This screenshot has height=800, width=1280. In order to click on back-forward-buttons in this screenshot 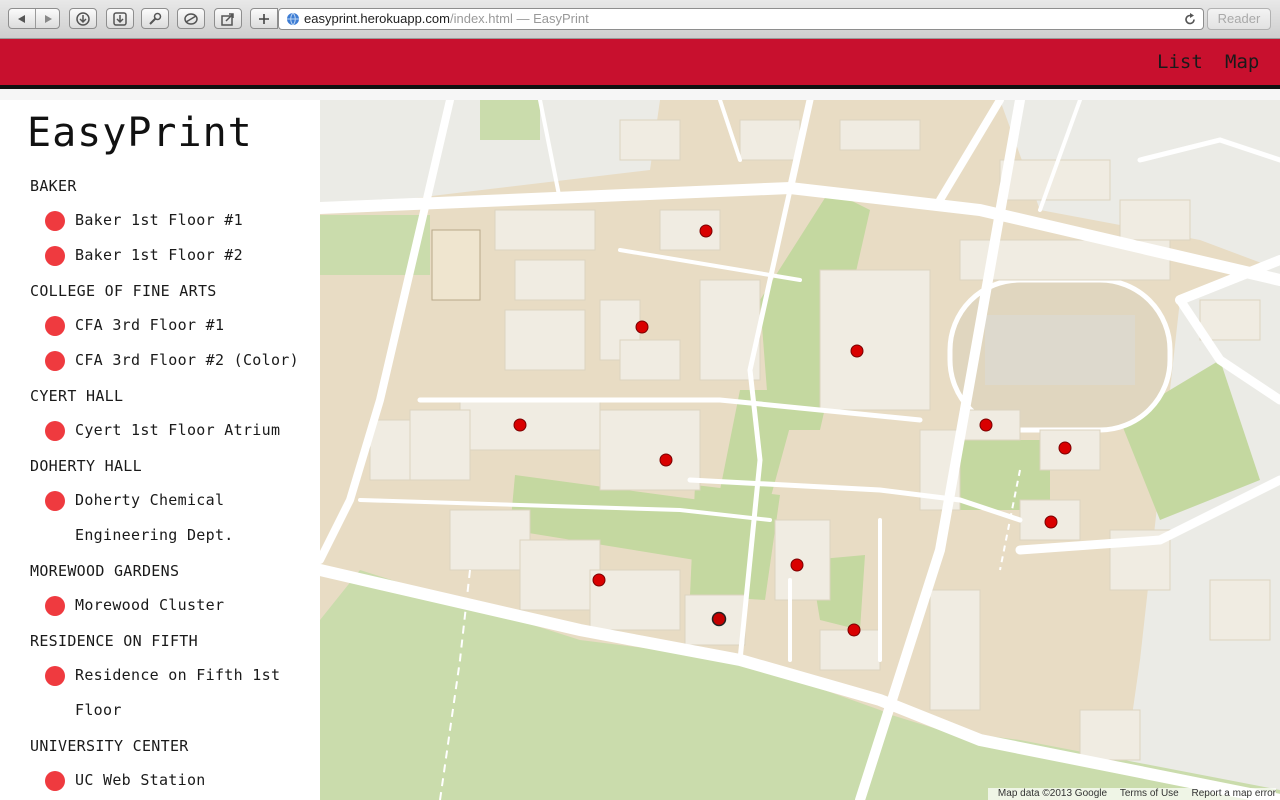, I will do `click(34, 18)`.